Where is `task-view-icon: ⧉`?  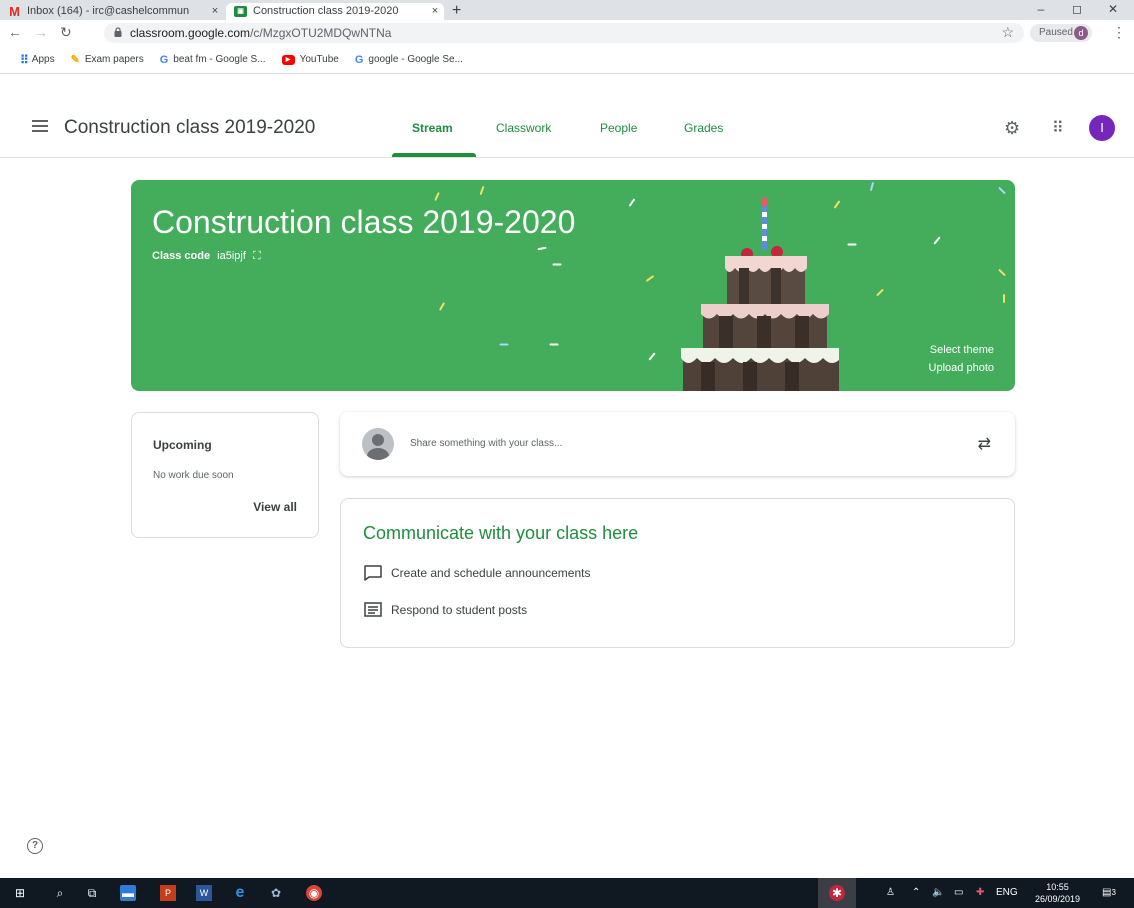 task-view-icon: ⧉ is located at coordinates (92, 893).